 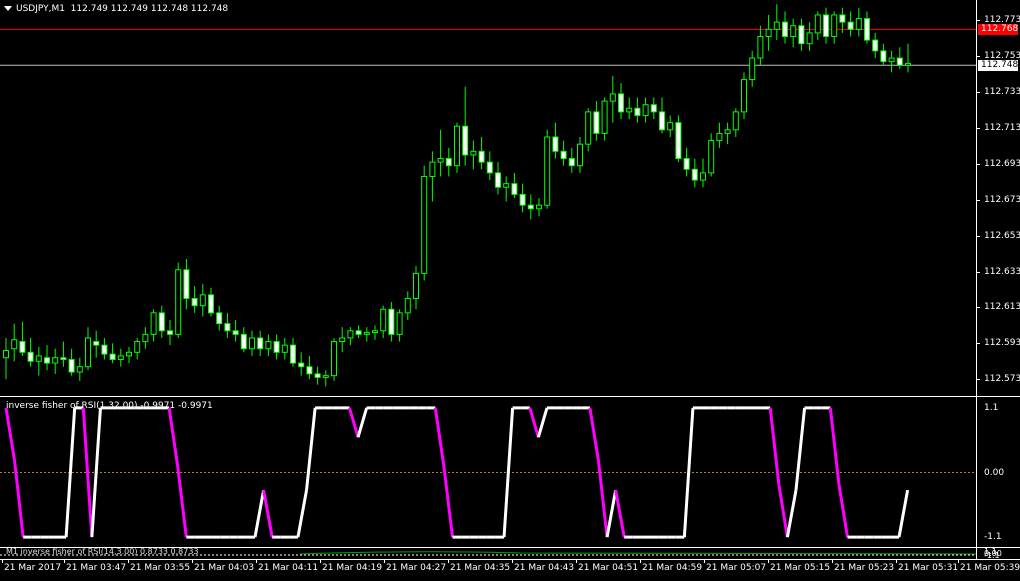 I want to click on pane-separator, so click(x=510, y=396).